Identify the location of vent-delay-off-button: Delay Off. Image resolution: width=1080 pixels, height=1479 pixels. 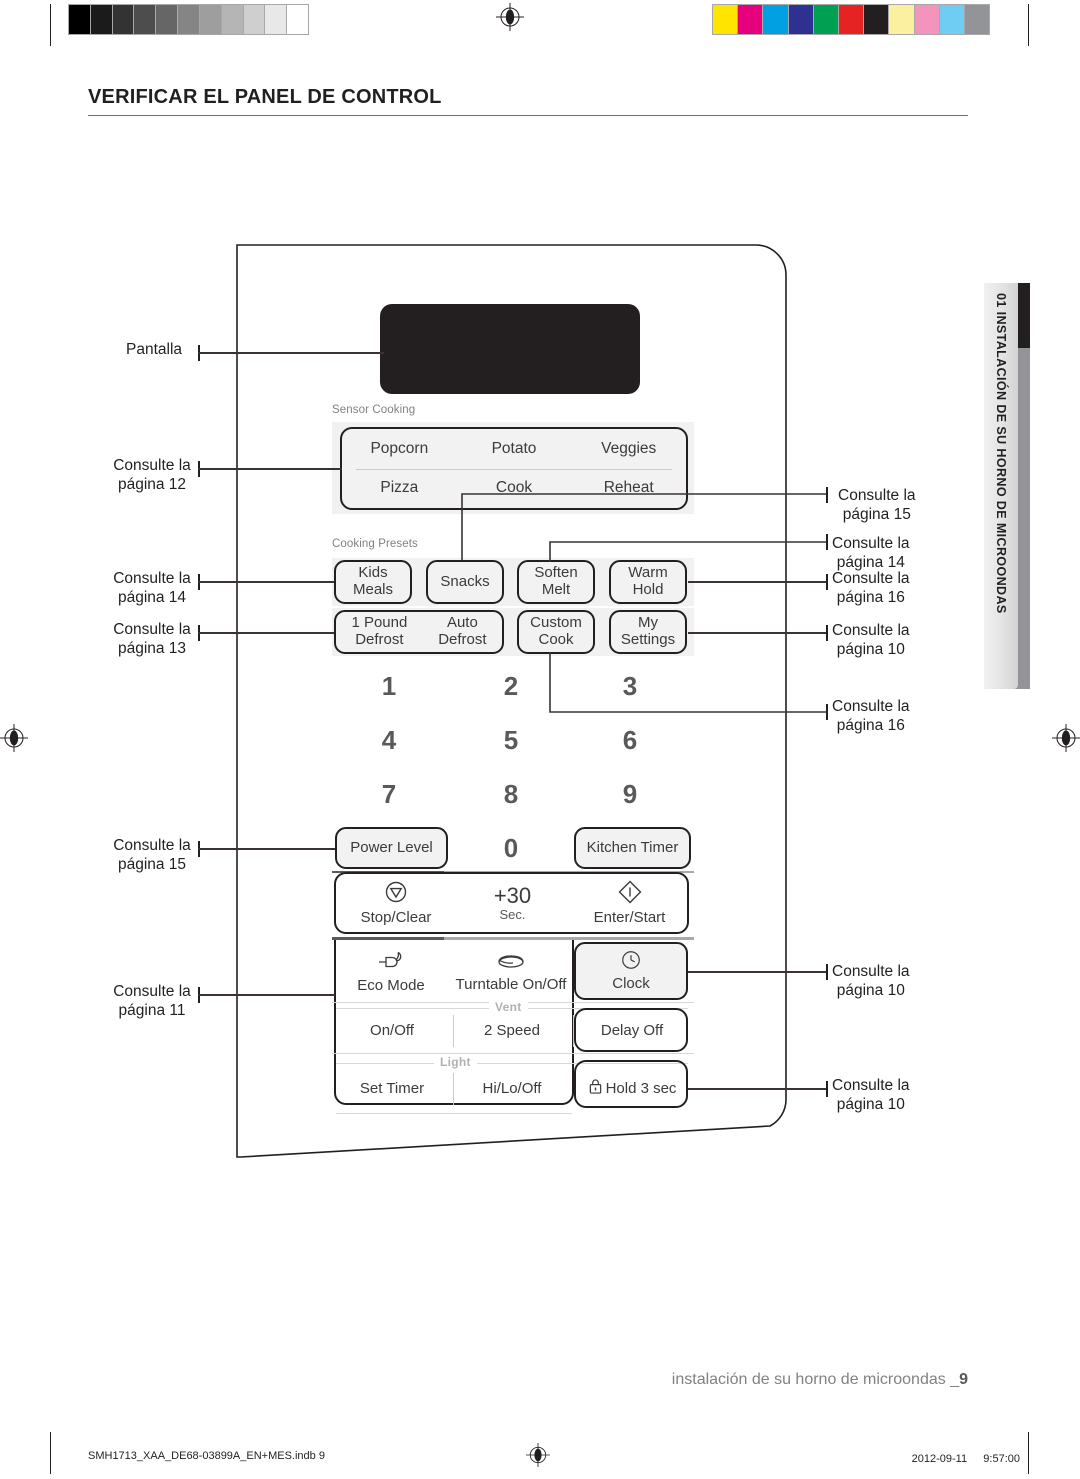
(632, 1031).